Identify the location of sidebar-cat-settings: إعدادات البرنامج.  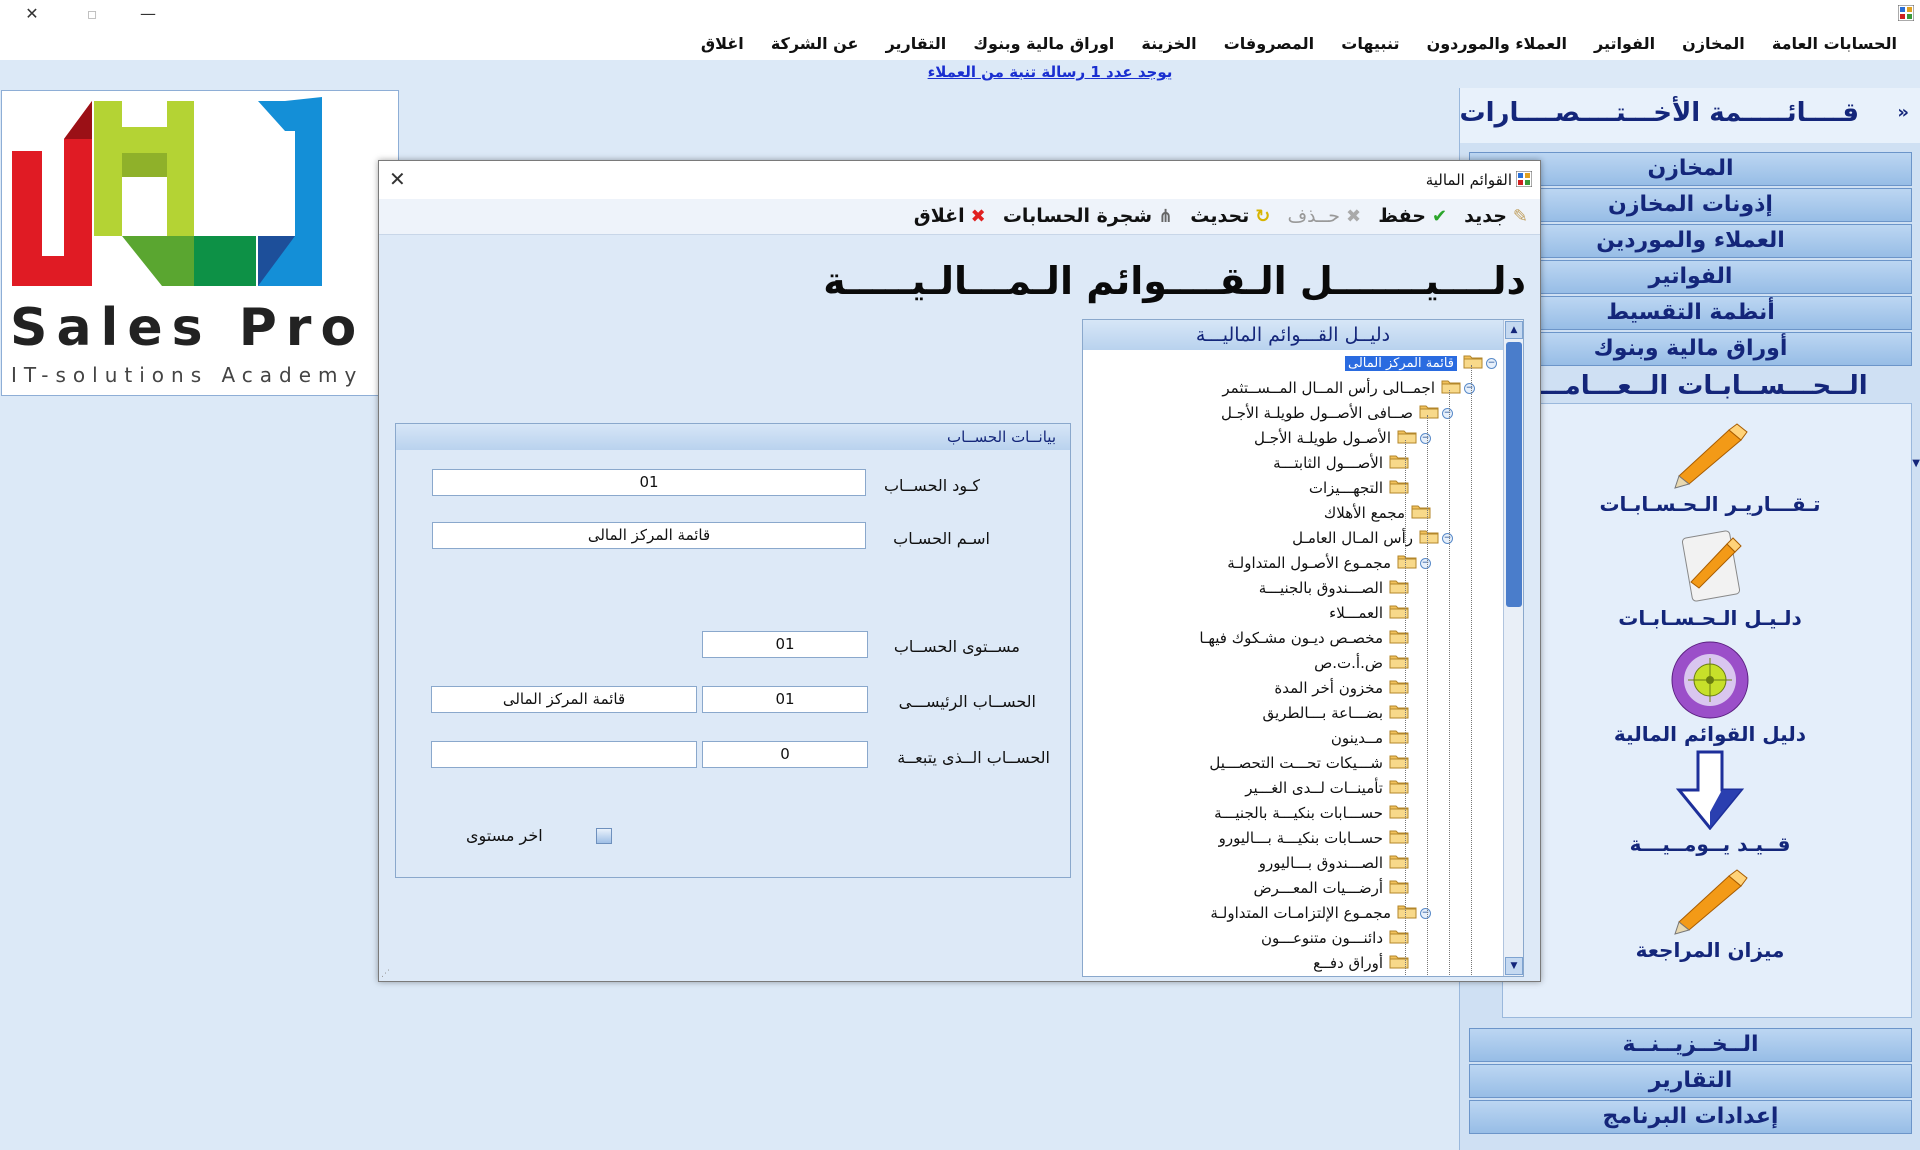
(1690, 1117).